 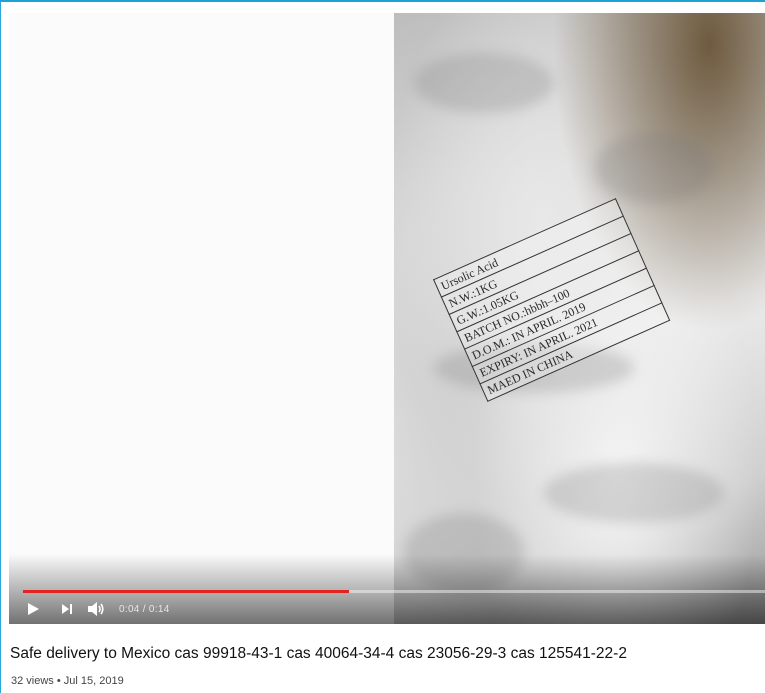 What do you see at coordinates (67, 681) in the screenshot?
I see `video-meta: 32 views • Jul 15, 2019` at bounding box center [67, 681].